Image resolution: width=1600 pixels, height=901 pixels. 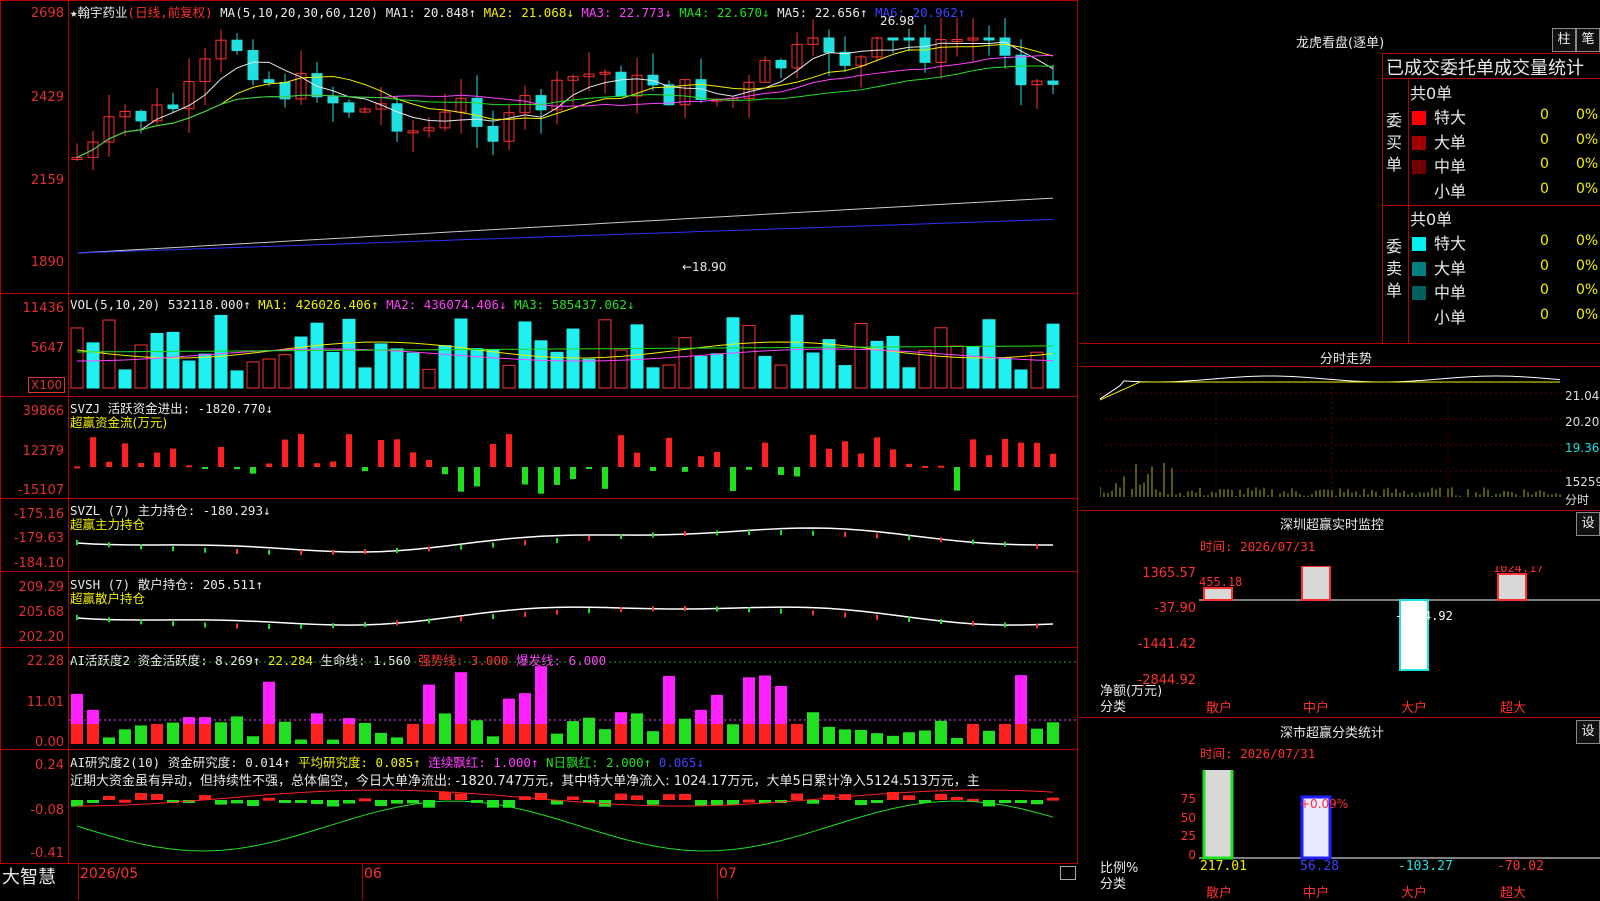 I want to click on svzj-chart, so click(x=573, y=451).